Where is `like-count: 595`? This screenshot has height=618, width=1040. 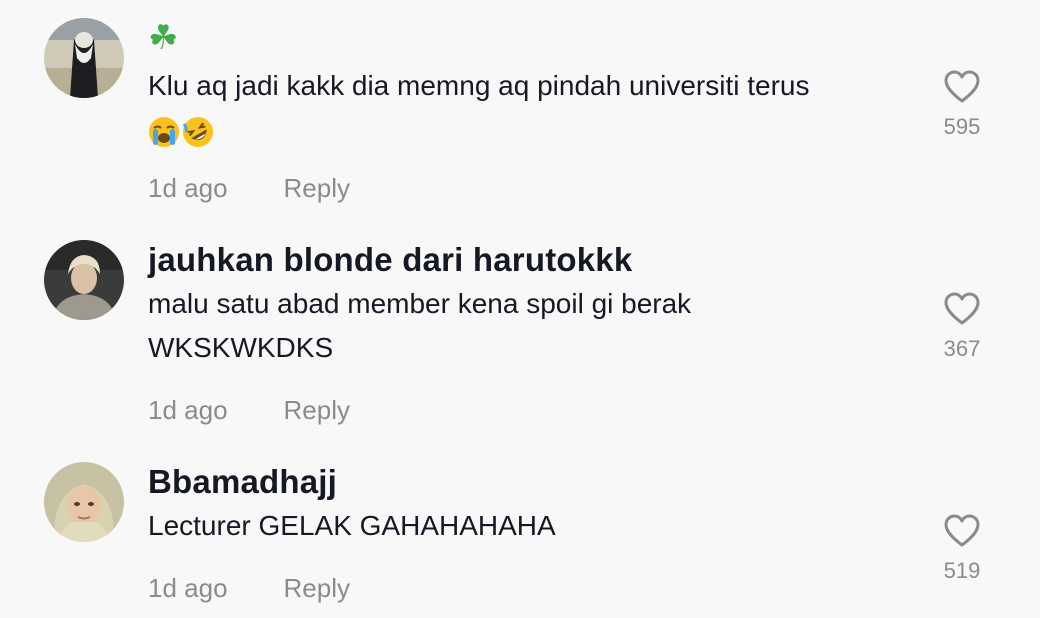
like-count: 595 is located at coordinates (962, 126).